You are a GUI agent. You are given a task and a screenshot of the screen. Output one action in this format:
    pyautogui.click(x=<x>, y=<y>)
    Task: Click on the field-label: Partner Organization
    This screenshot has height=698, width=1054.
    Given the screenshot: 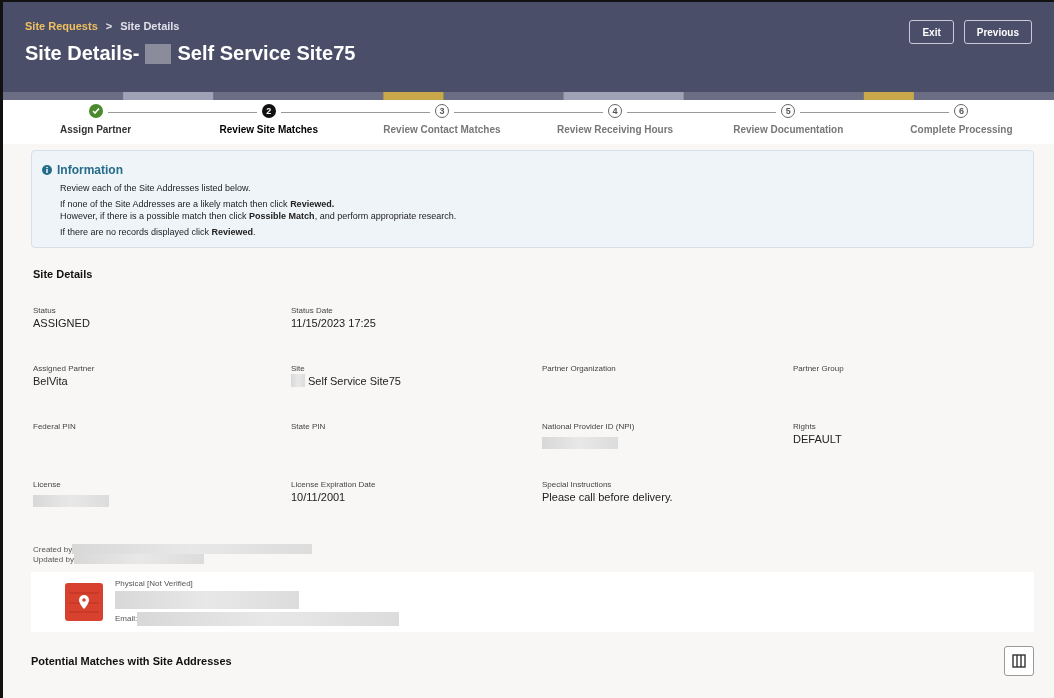 What is the action you would take?
    pyautogui.click(x=579, y=368)
    